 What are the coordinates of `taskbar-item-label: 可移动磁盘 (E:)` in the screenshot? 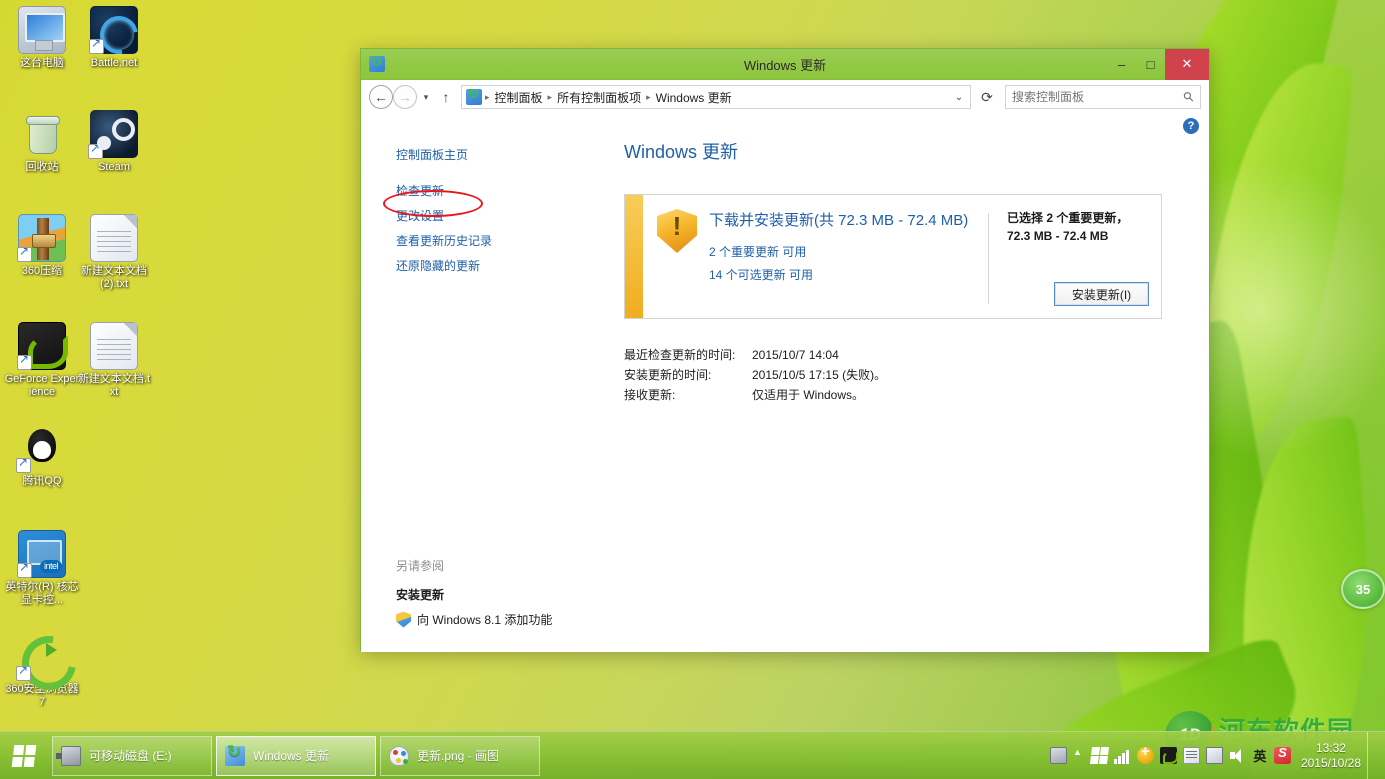 It's located at (130, 756).